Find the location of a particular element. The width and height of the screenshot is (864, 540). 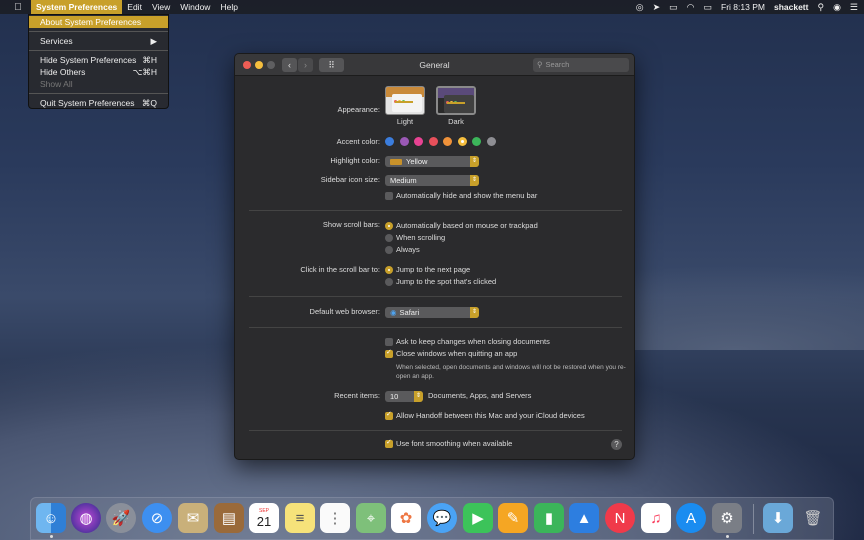

calendar-icon: SEP 21 is located at coordinates (264, 518).